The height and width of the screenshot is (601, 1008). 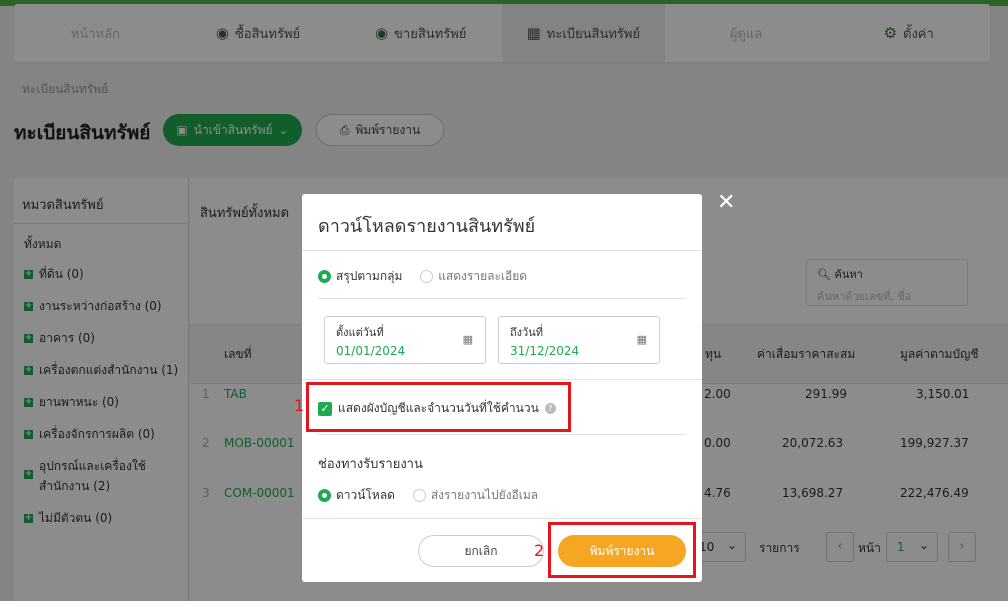 I want to click on cancel-button: ยกเลิก, so click(x=481, y=551).